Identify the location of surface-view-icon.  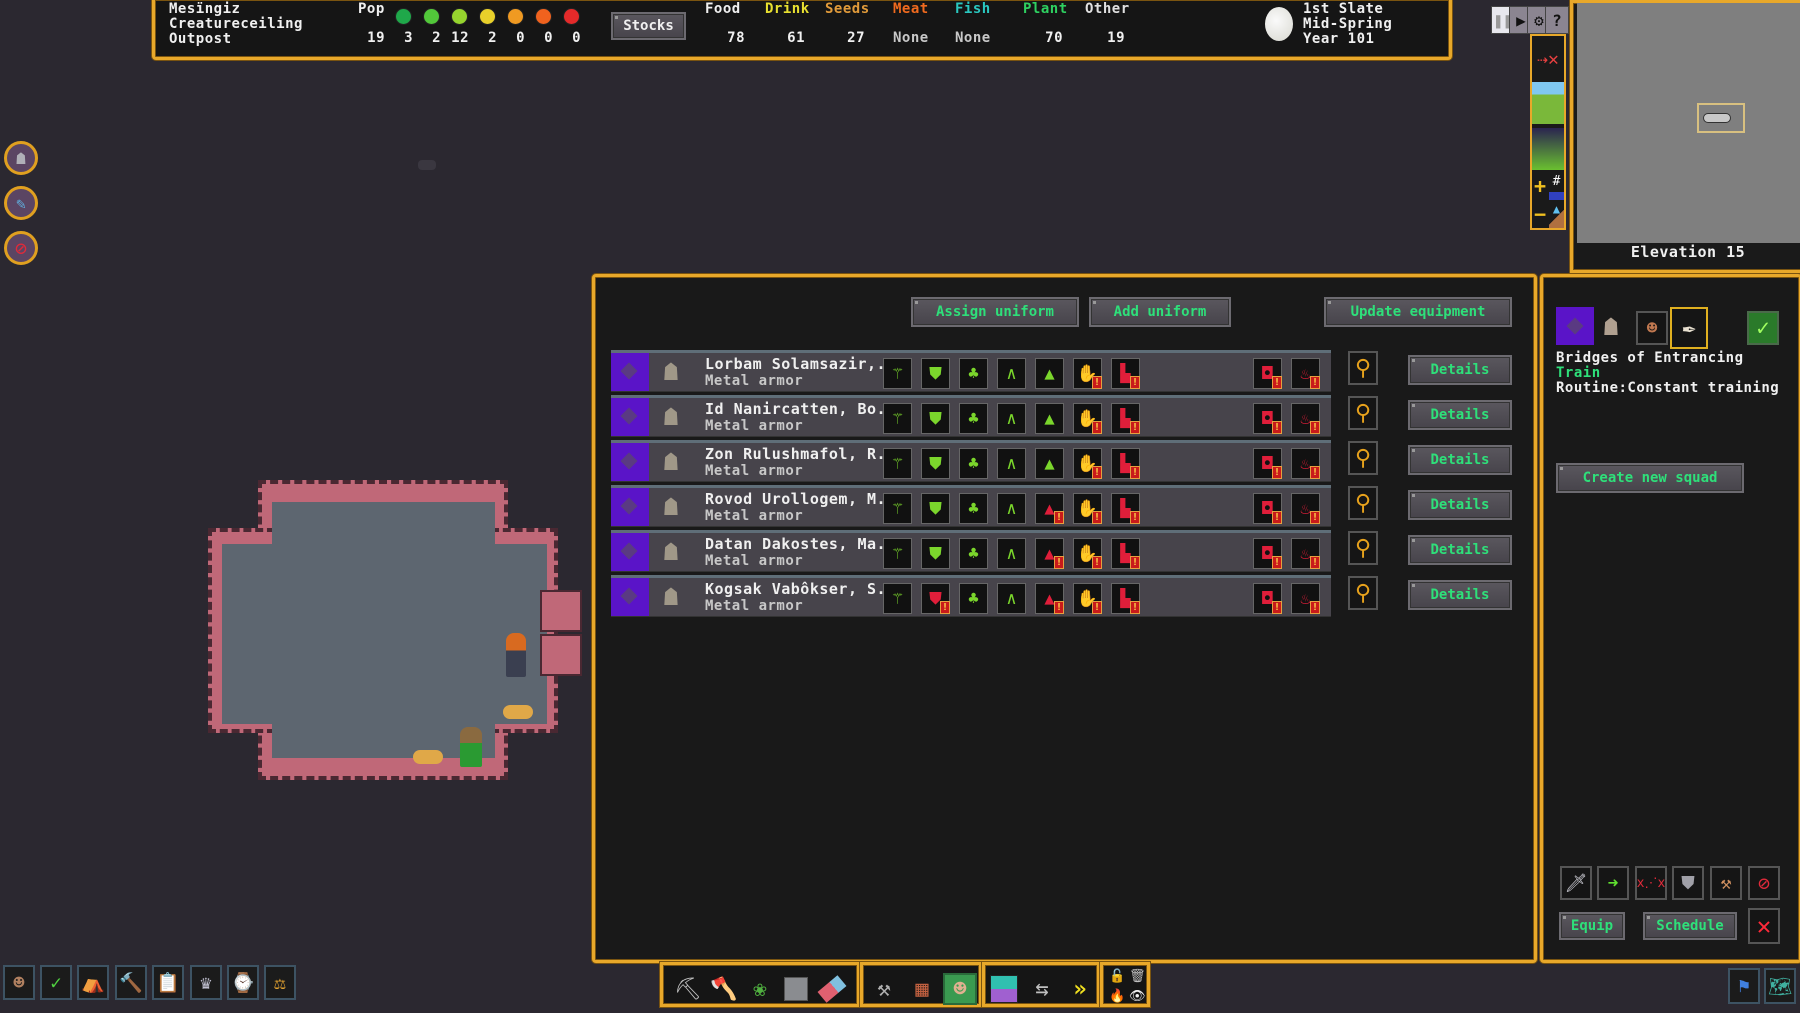
(1548, 103).